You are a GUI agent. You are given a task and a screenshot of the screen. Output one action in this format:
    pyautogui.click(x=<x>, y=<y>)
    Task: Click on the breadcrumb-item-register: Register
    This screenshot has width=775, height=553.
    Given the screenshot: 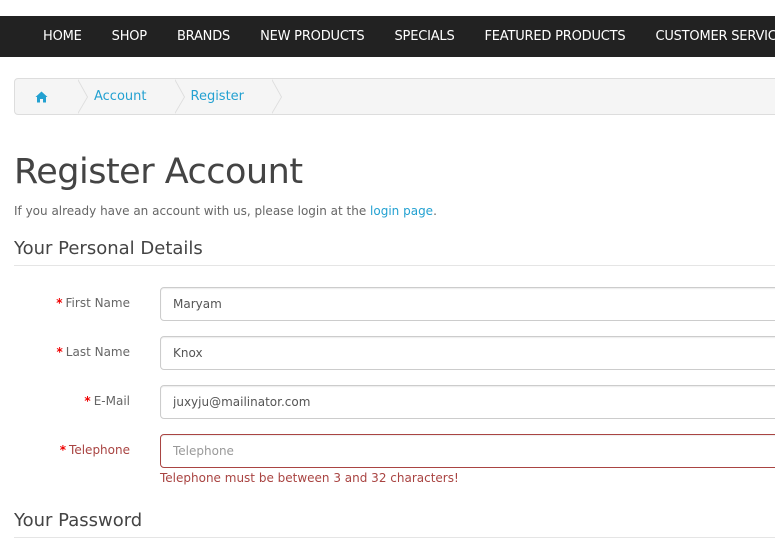 What is the action you would take?
    pyautogui.click(x=227, y=96)
    